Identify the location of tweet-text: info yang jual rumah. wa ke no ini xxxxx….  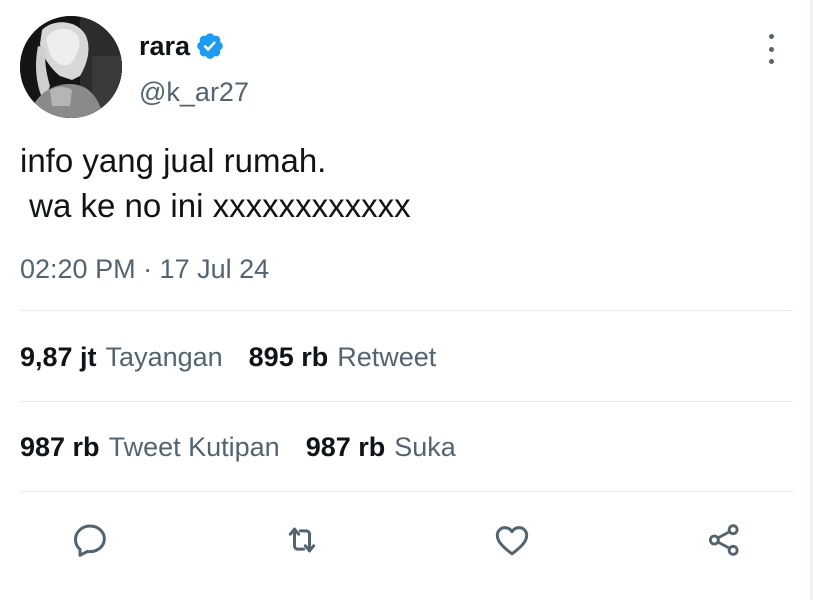
(400, 183).